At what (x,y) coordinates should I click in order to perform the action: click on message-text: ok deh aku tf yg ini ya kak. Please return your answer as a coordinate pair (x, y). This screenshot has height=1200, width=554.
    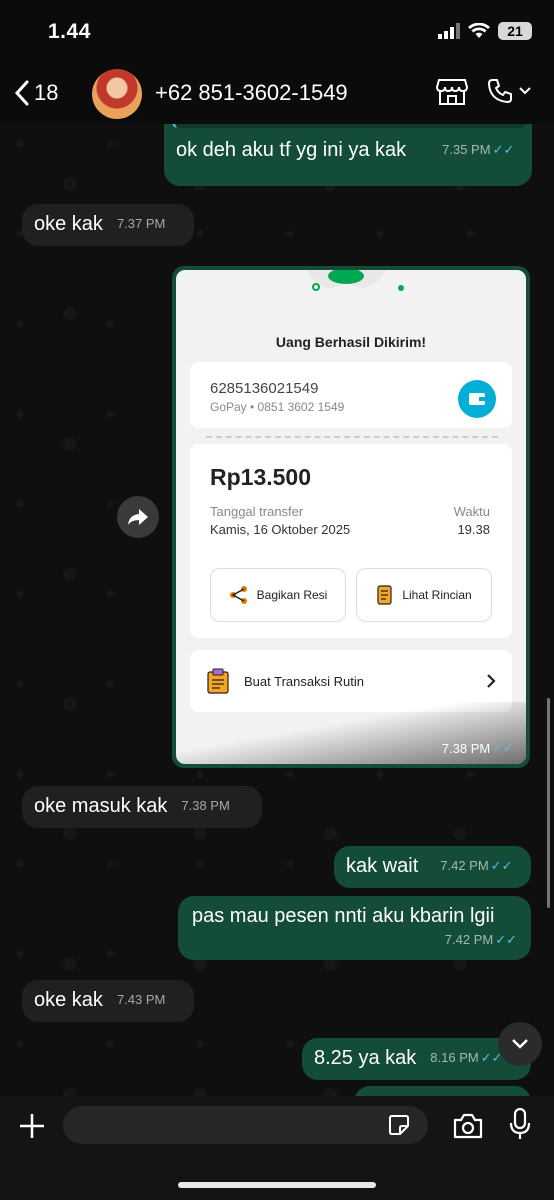
    Looking at the image, I should click on (291, 150).